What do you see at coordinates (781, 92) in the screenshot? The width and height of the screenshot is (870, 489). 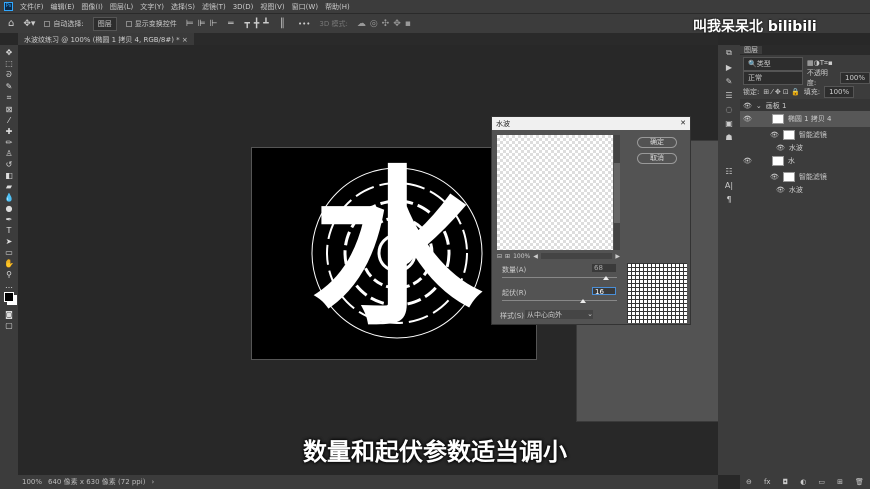 I see `lock-icons: ⊞ ⁄ ✥ ⊡ 🔒` at bounding box center [781, 92].